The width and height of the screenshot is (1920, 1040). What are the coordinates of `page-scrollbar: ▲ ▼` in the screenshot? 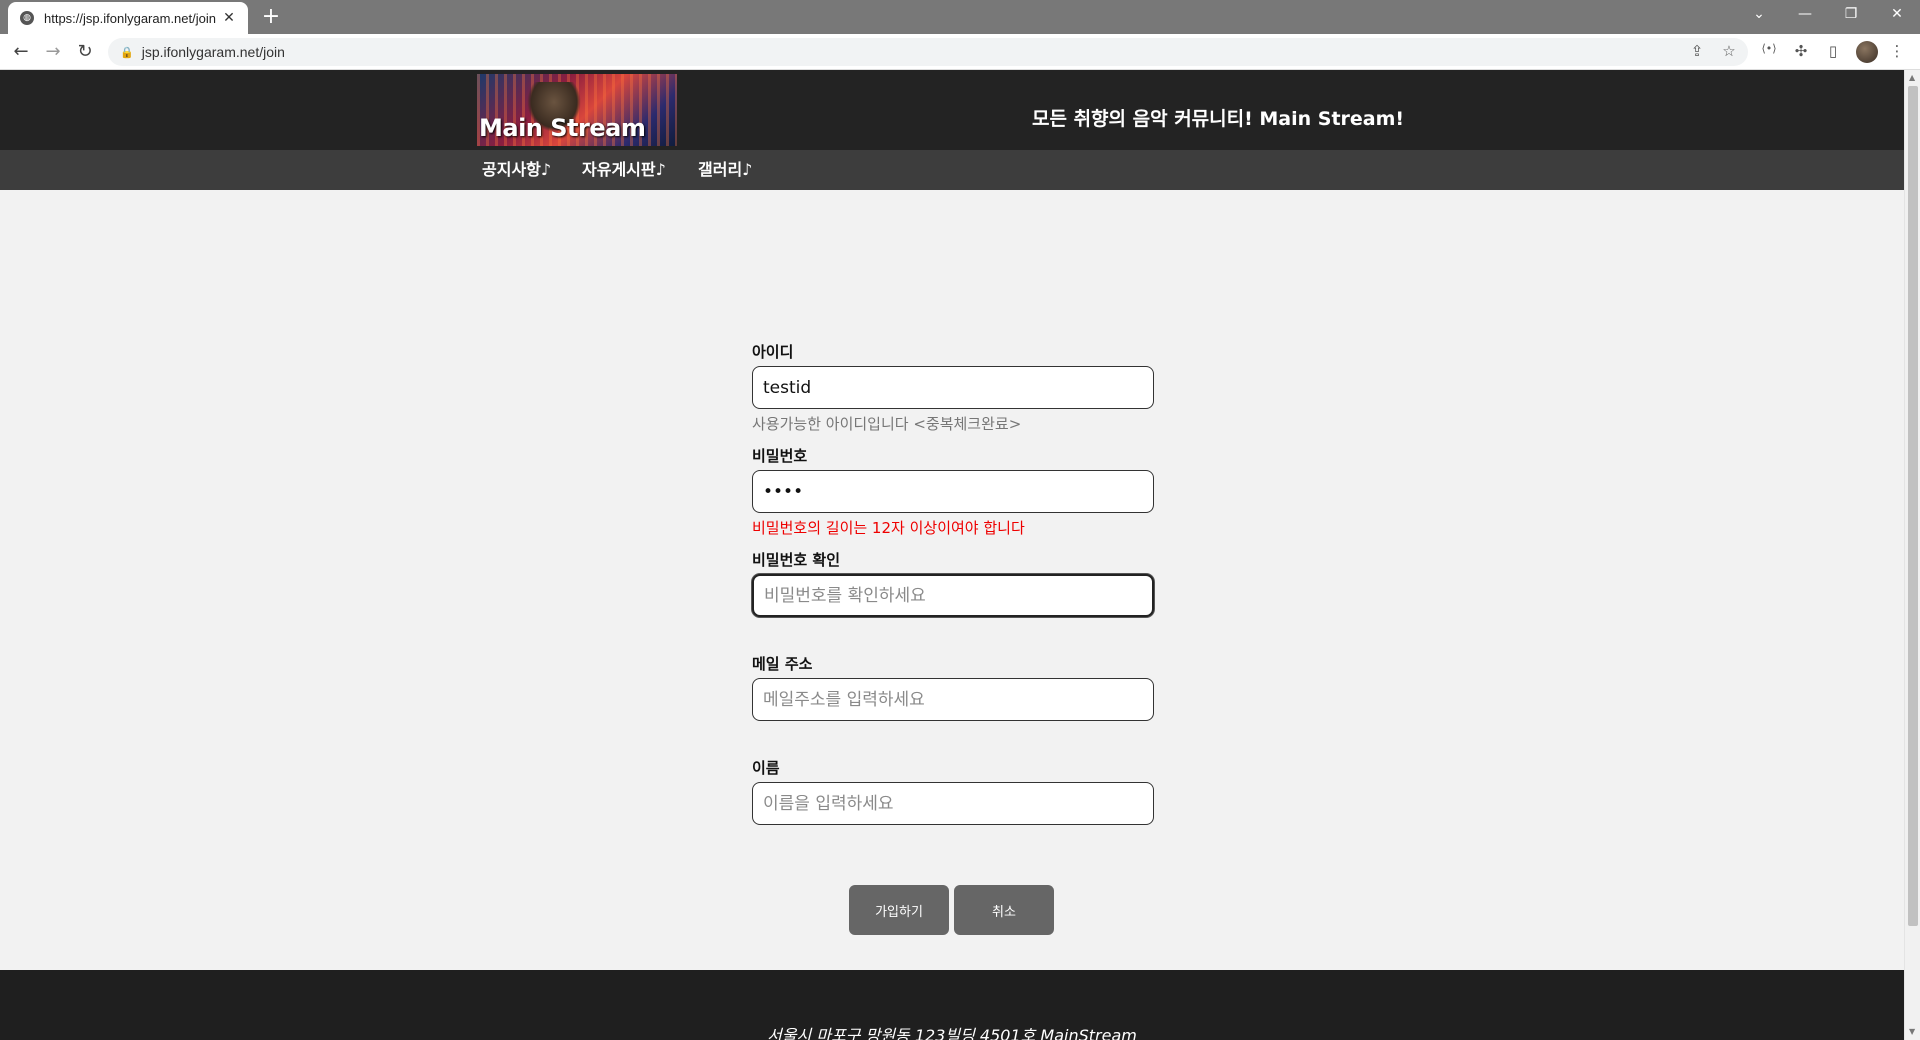 It's located at (1912, 555).